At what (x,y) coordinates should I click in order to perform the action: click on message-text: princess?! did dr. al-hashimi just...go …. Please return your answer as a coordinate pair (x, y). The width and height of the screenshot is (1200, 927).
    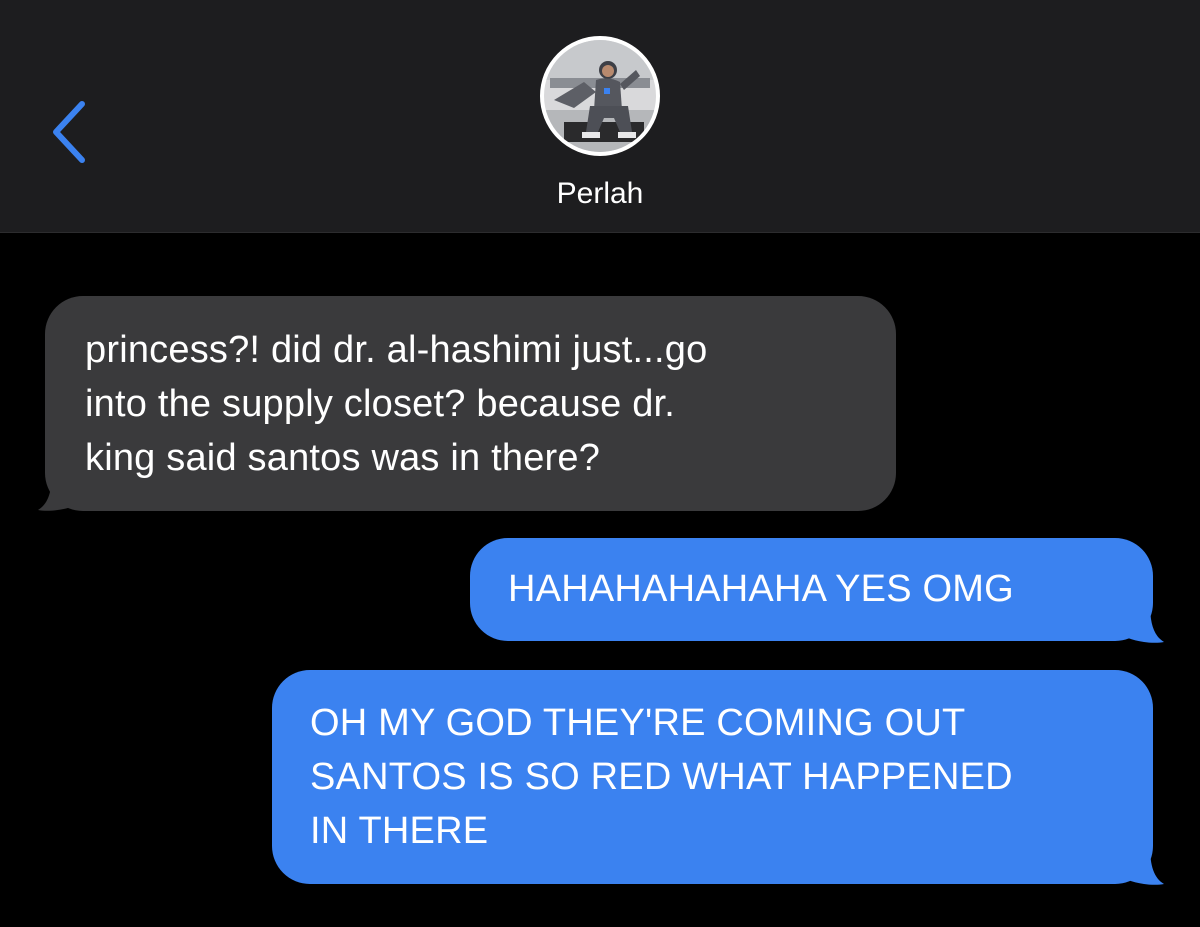
    Looking at the image, I should click on (396, 404).